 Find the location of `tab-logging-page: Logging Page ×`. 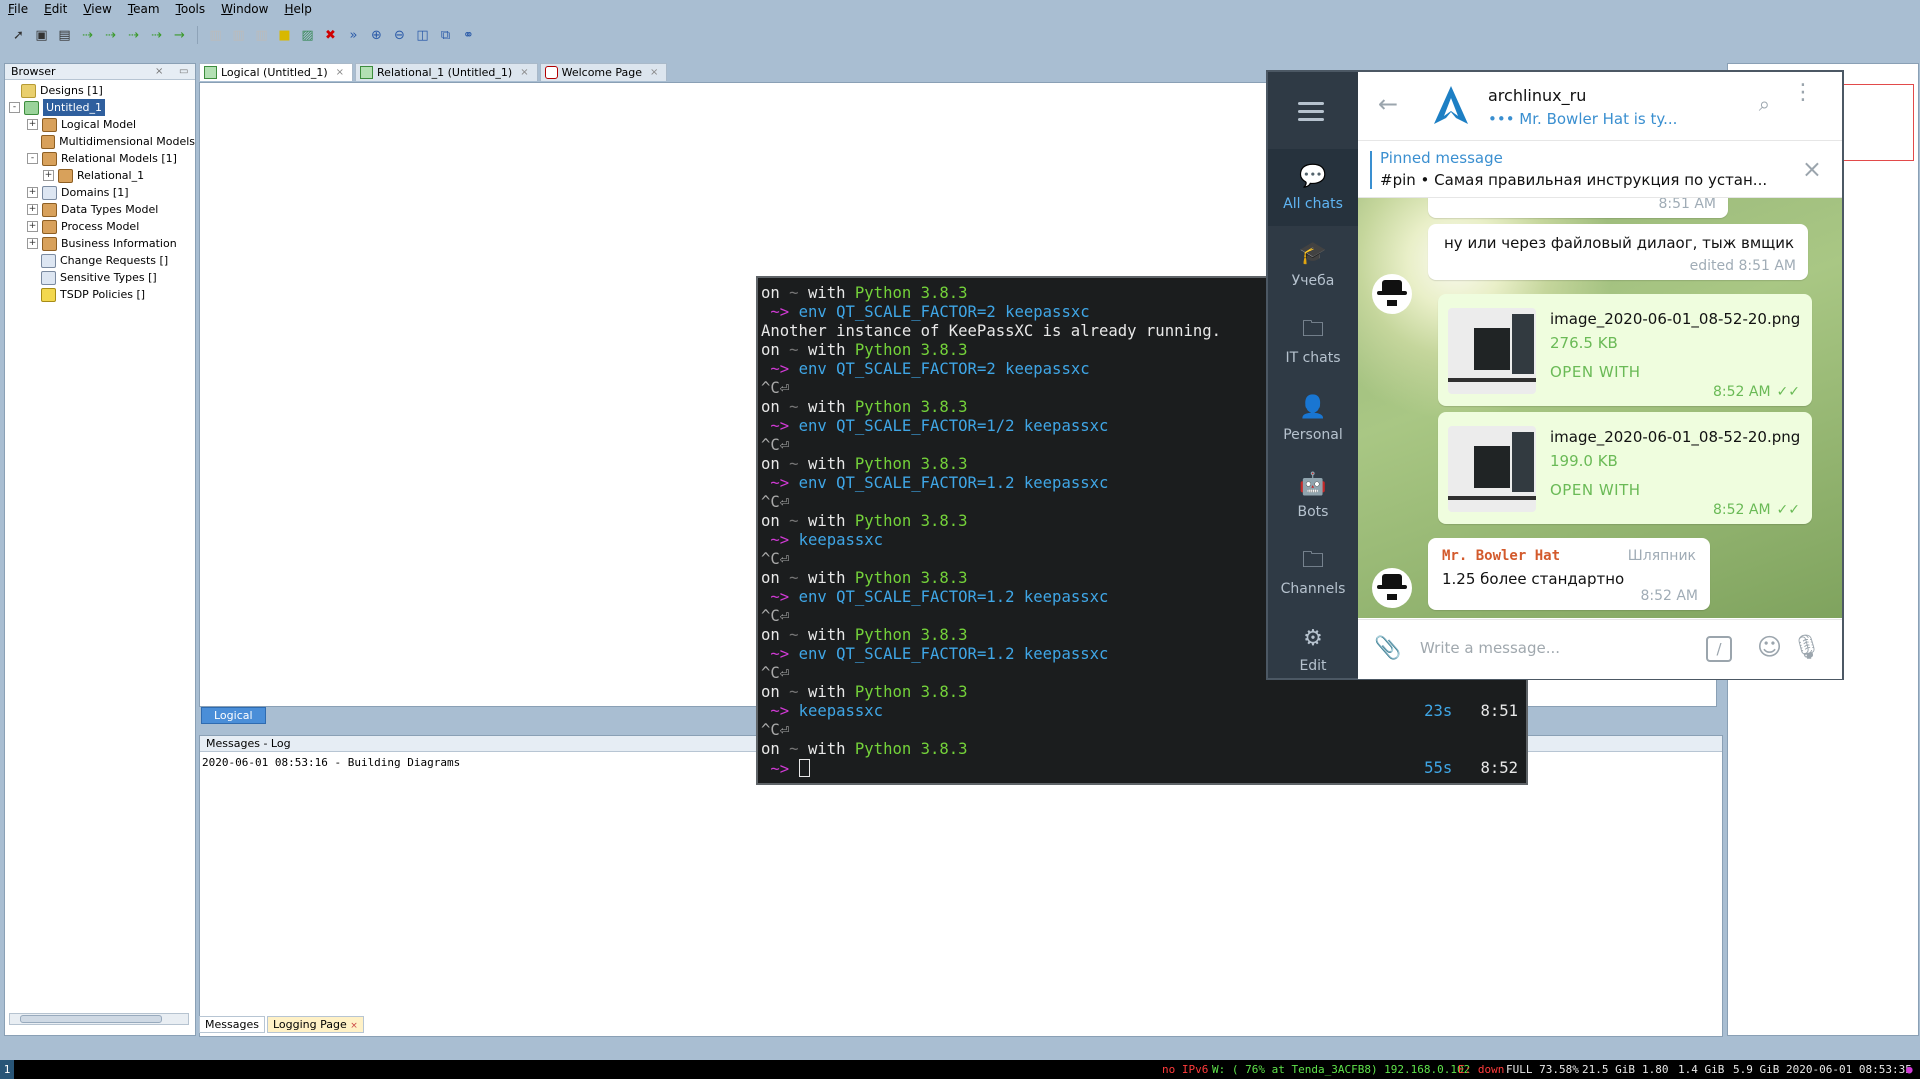

tab-logging-page: Logging Page × is located at coordinates (315, 1024).